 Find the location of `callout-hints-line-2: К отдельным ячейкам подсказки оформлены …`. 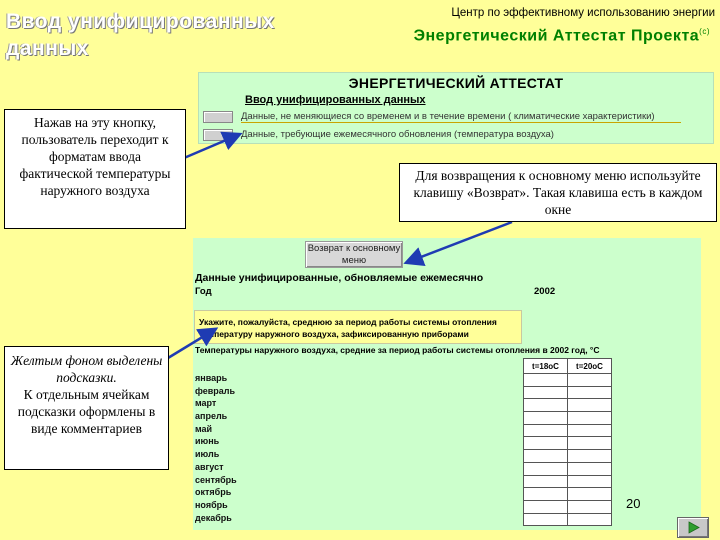

callout-hints-line-2: К отдельным ячейкам подсказки оформлены … is located at coordinates (86, 411).